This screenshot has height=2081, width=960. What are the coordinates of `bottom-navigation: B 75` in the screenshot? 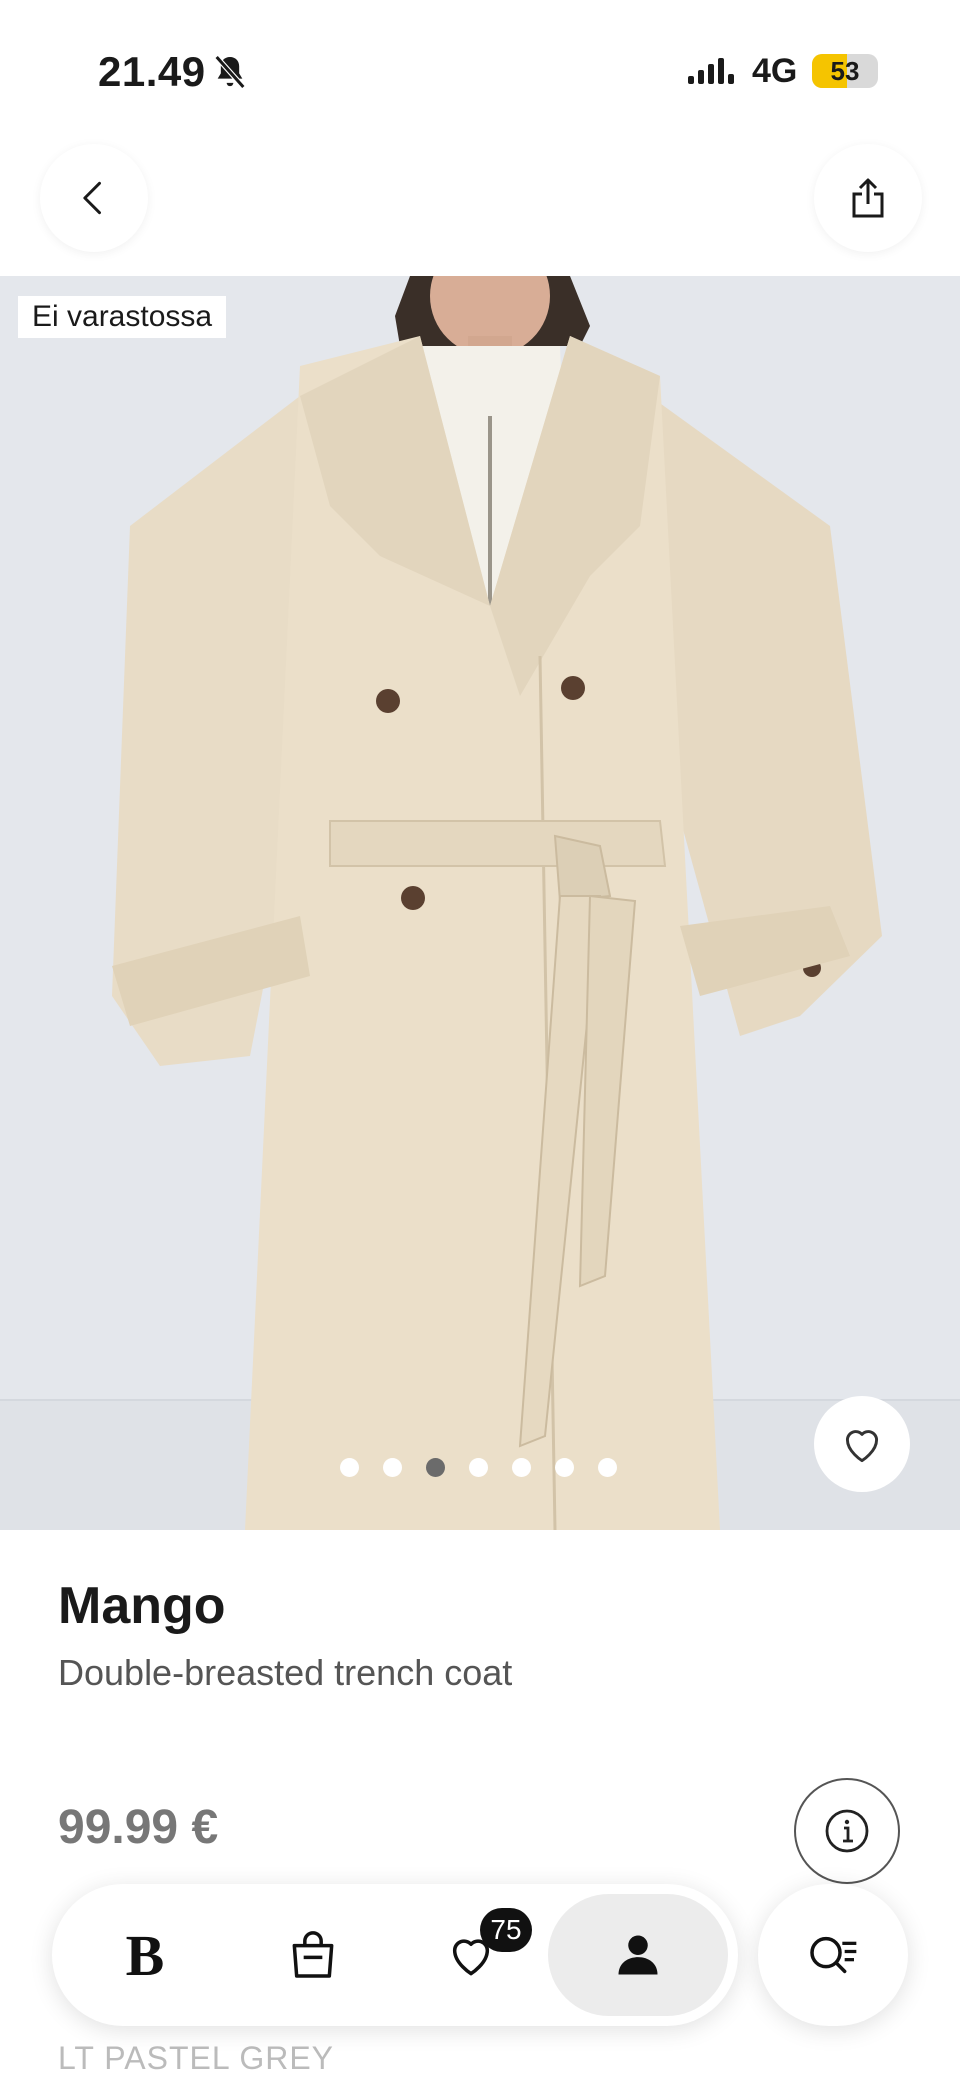 It's located at (395, 1955).